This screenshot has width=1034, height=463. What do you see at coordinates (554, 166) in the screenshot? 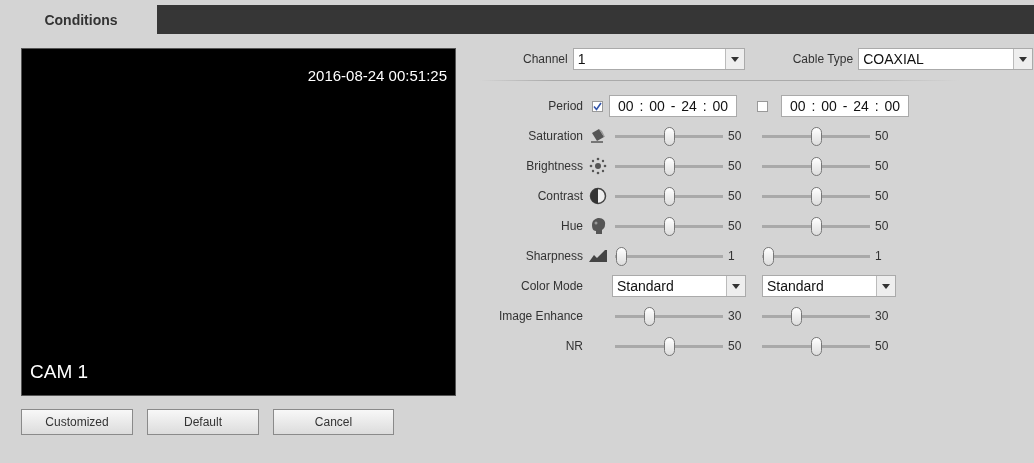
I see `setting-label: Brightness` at bounding box center [554, 166].